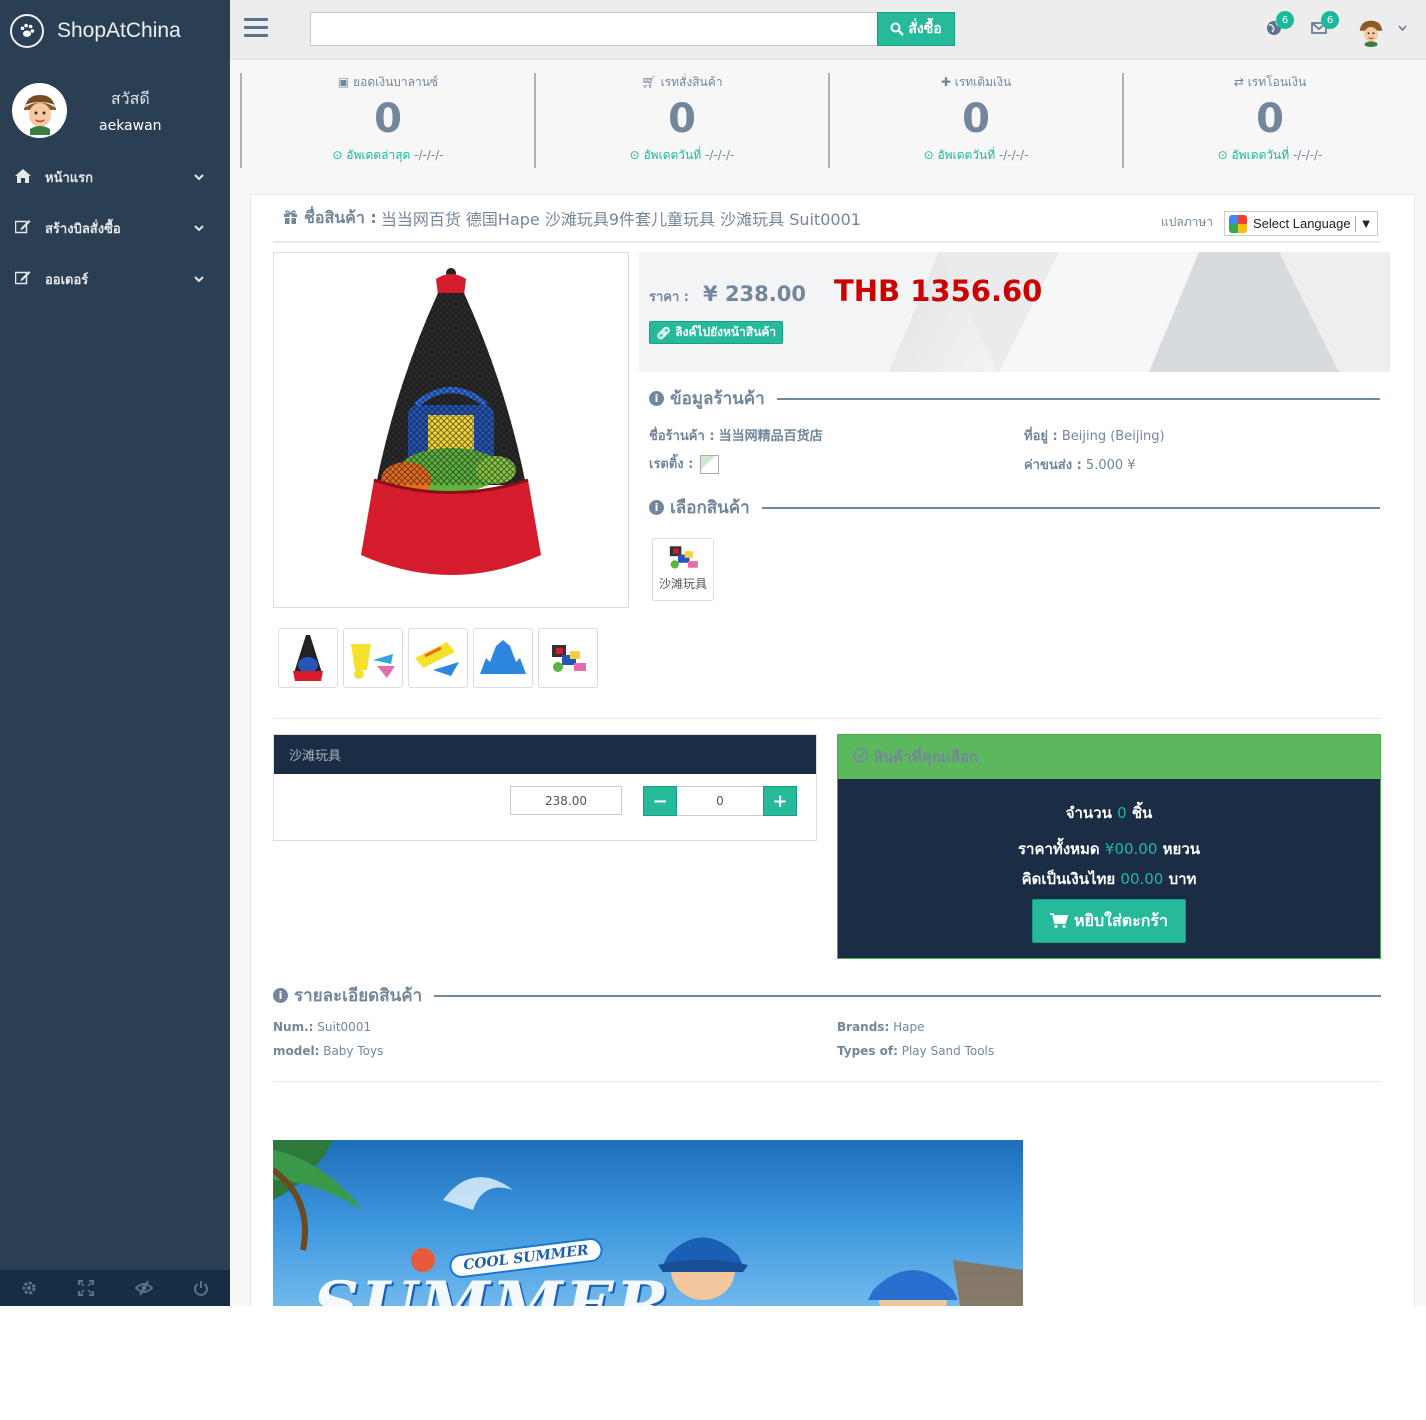 The image size is (1426, 1420). What do you see at coordinates (1238, 82) in the screenshot?
I see `exchange-icon: ⇄` at bounding box center [1238, 82].